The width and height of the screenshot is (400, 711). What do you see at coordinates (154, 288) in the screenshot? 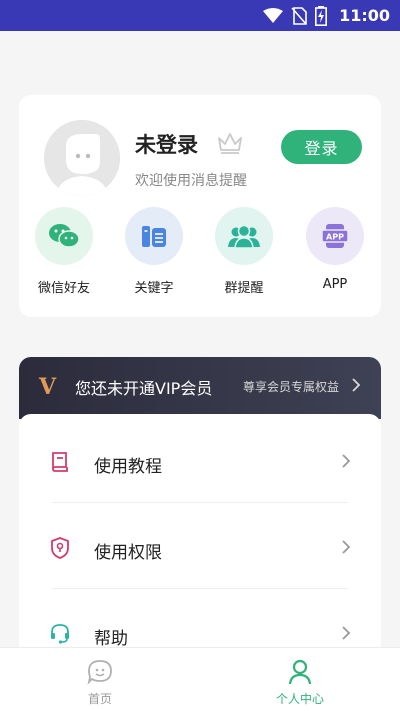
I see `quick-action-label: 关键字` at bounding box center [154, 288].